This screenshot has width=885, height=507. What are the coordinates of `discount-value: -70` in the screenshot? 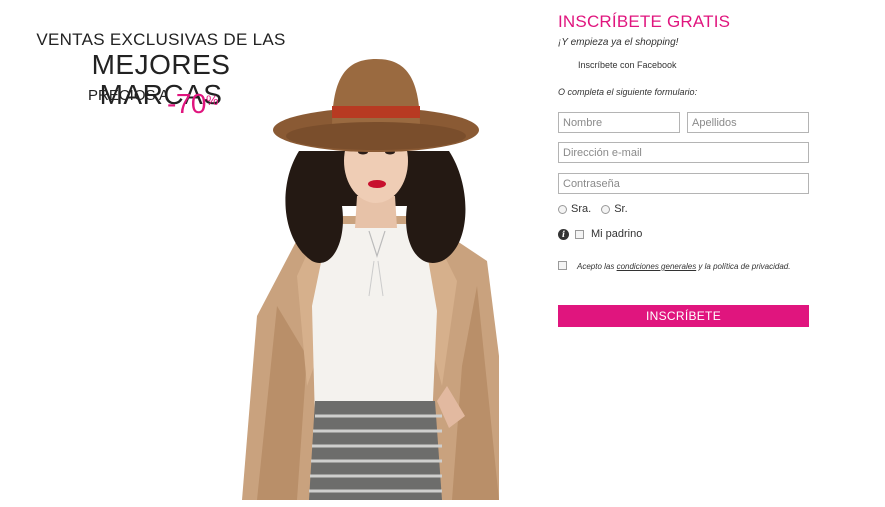 It's located at (186, 103).